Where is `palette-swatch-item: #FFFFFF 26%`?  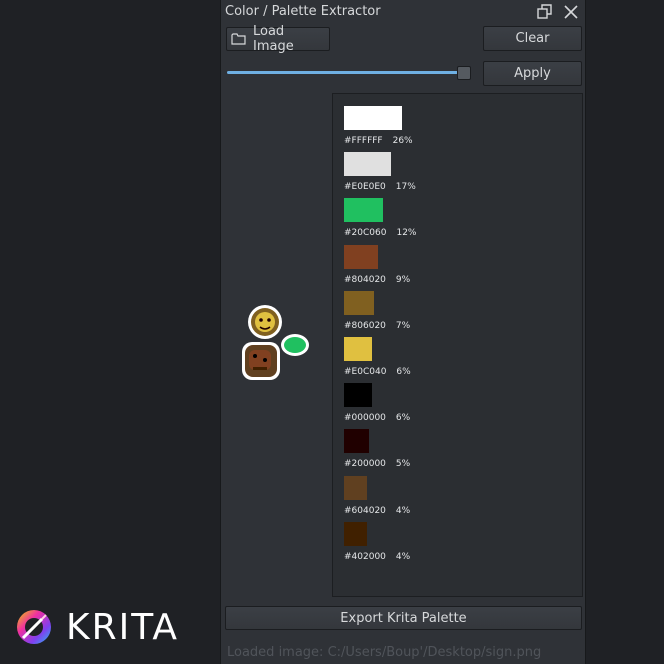 palette-swatch-item: #FFFFFF 26% is located at coordinates (378, 126).